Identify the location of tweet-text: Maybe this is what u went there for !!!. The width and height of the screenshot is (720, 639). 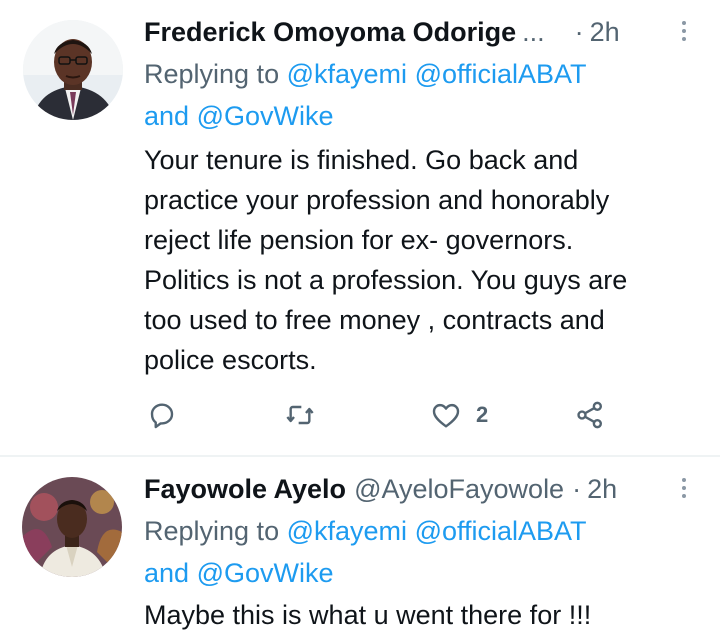
(368, 615).